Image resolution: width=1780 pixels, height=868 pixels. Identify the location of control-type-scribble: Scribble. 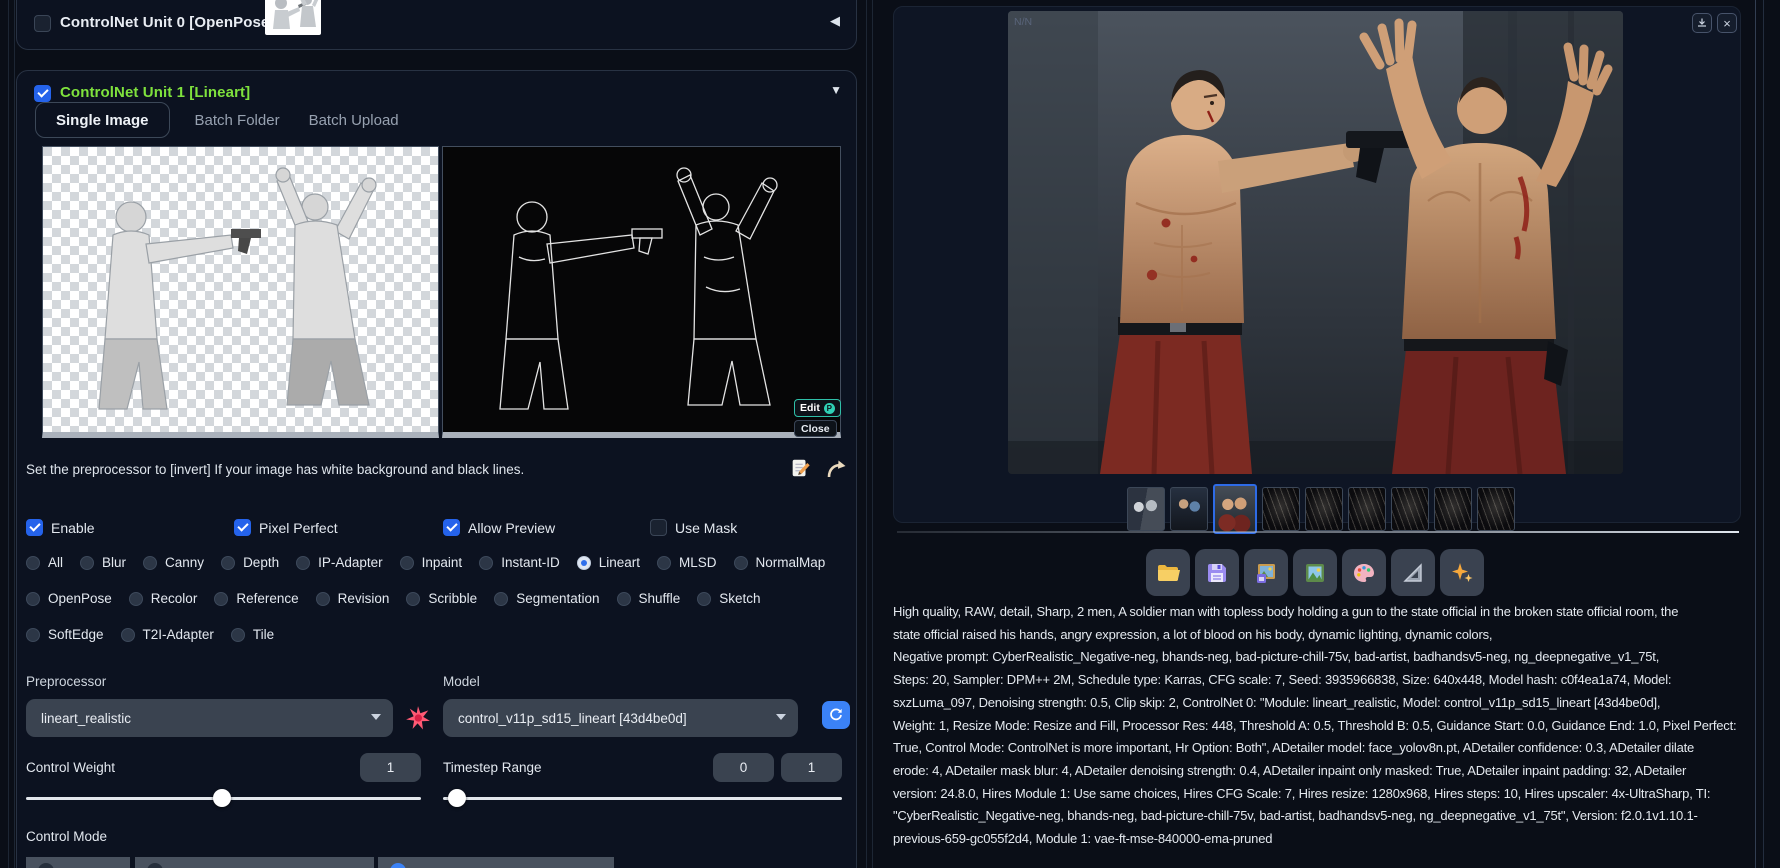
(441, 598).